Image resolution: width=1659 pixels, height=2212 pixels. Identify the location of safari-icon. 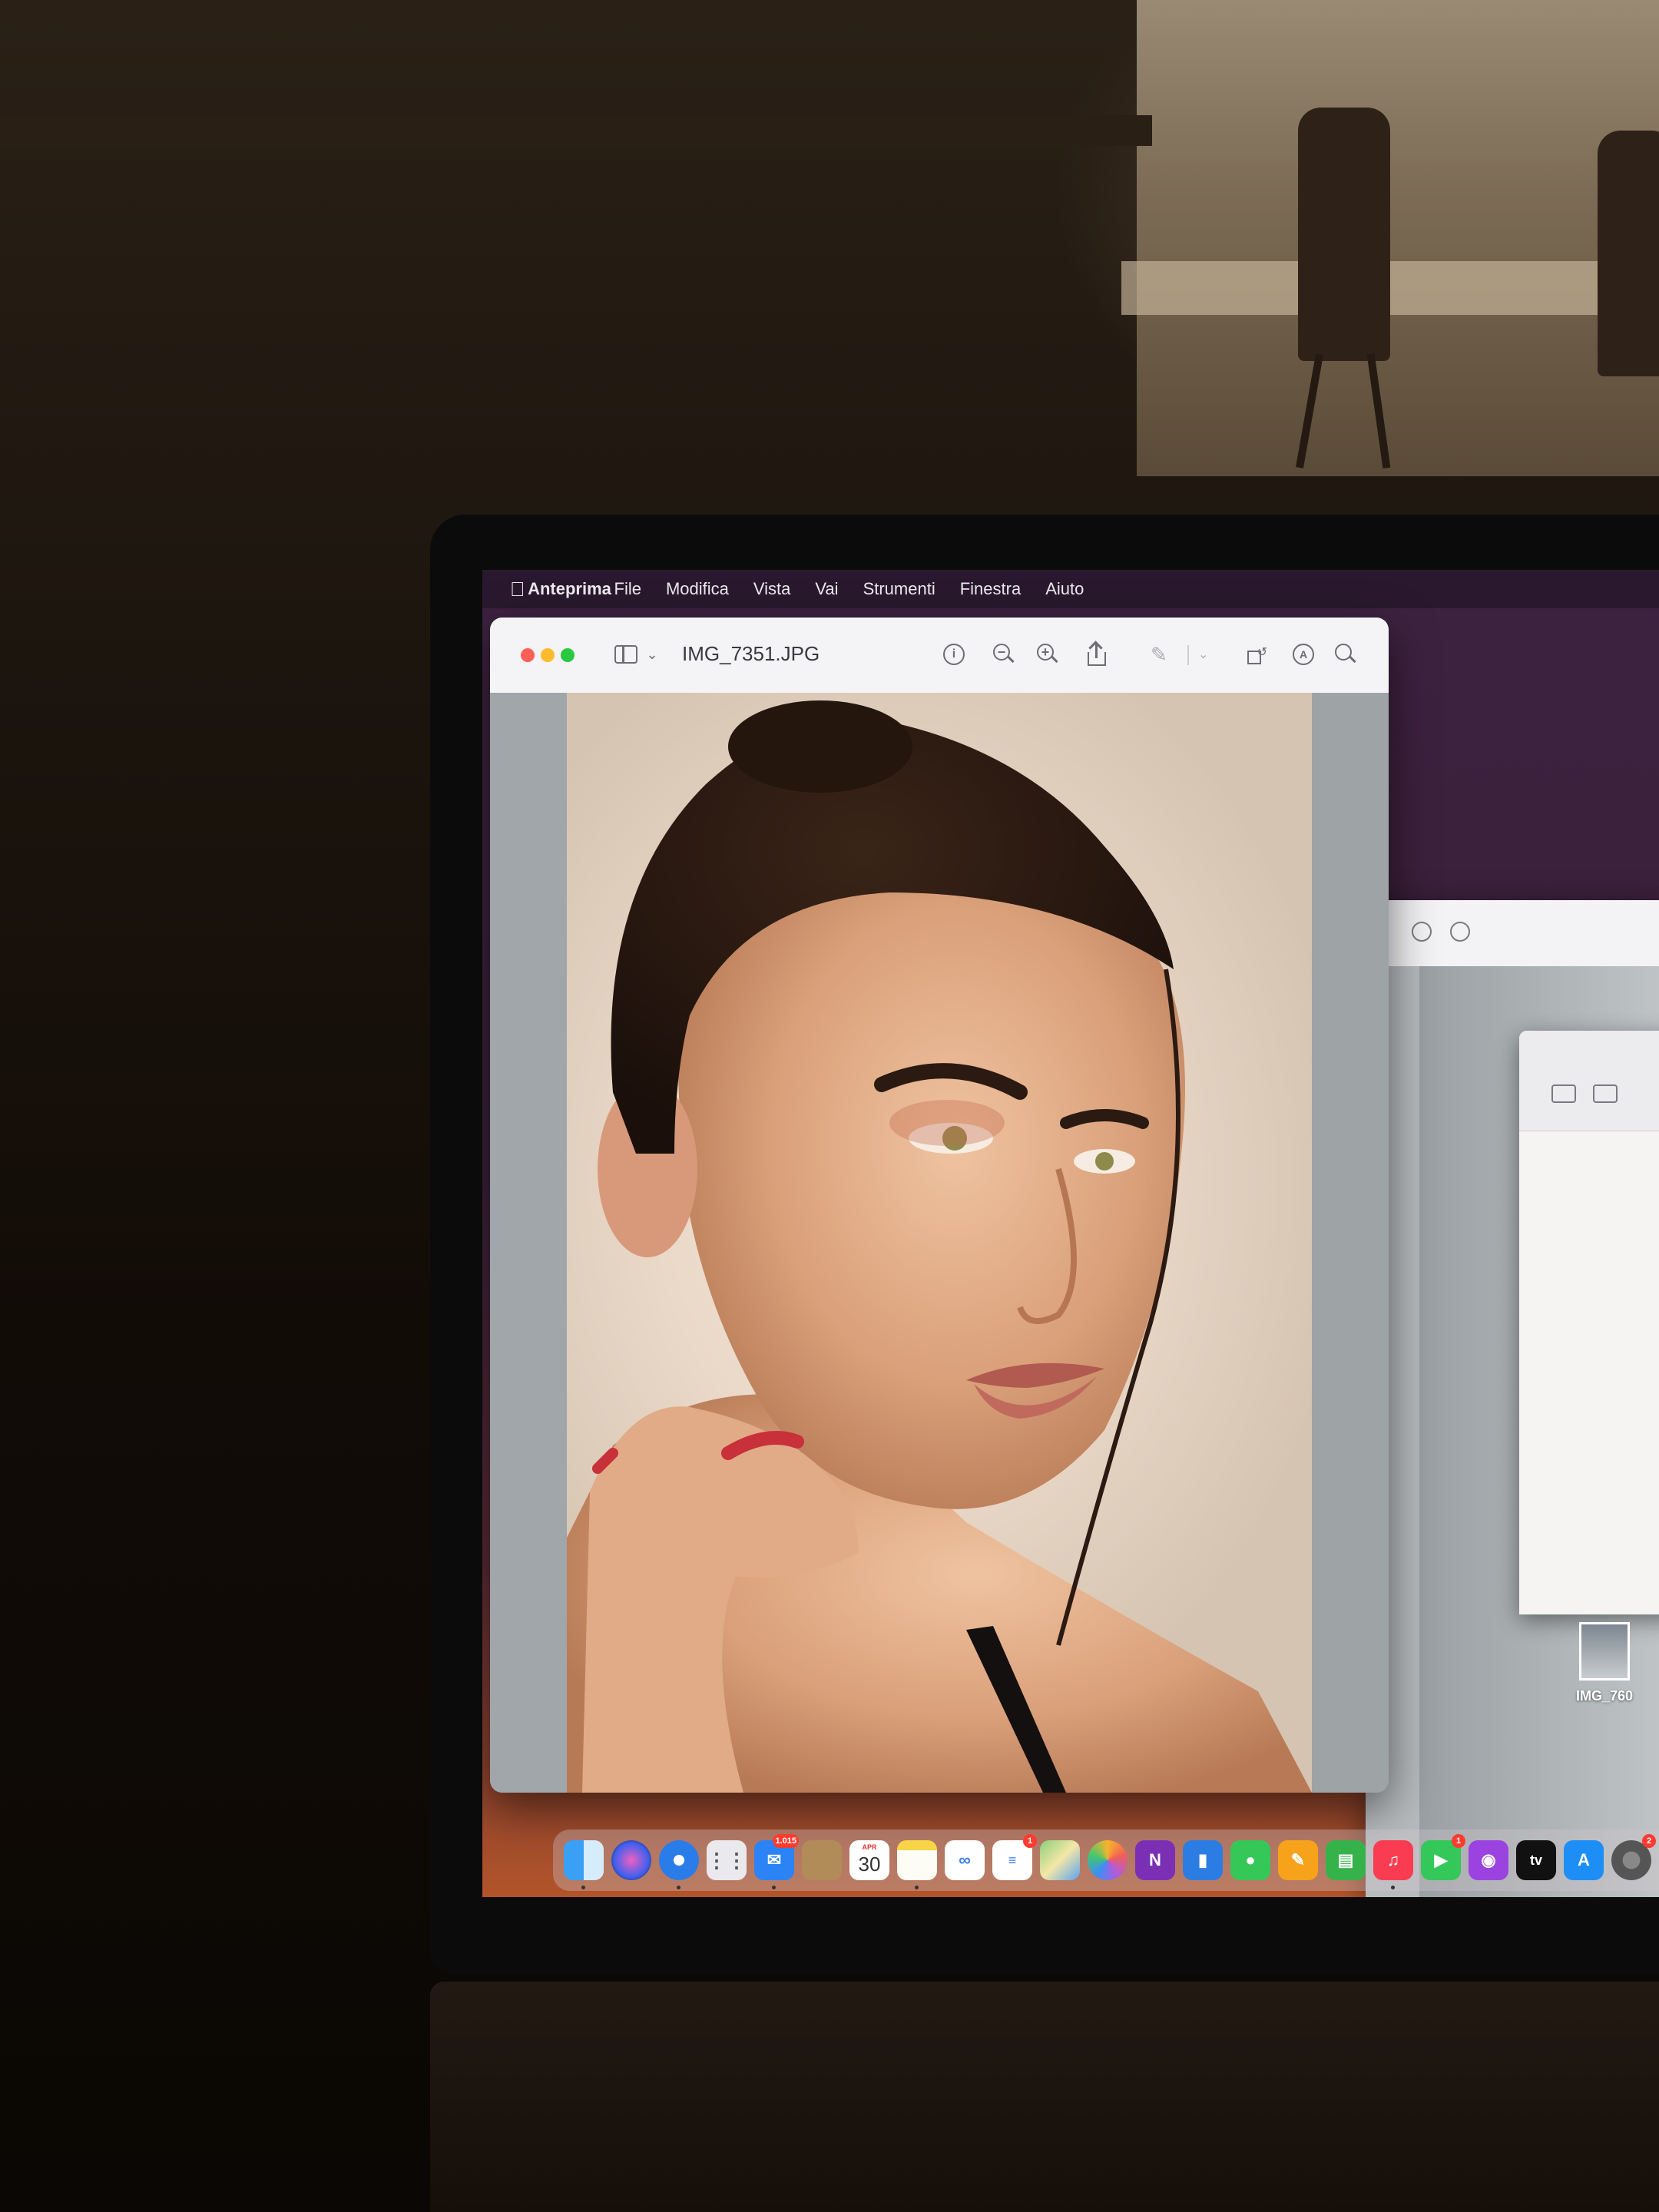
(679, 1864).